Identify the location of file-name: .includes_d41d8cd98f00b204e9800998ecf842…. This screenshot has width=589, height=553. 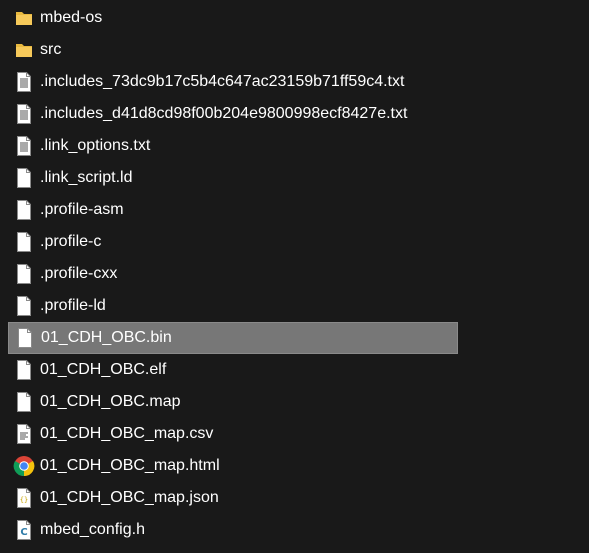
(224, 113).